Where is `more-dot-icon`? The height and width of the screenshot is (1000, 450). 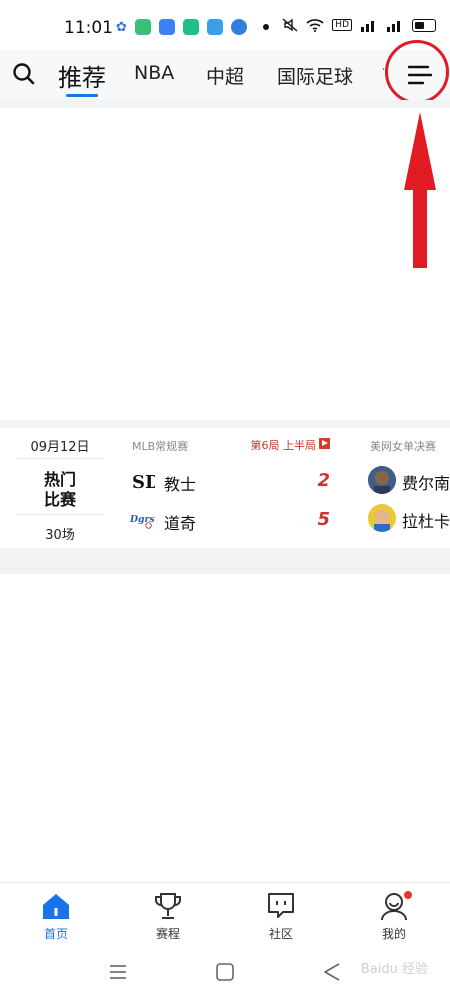
more-dot-icon is located at coordinates (265, 27).